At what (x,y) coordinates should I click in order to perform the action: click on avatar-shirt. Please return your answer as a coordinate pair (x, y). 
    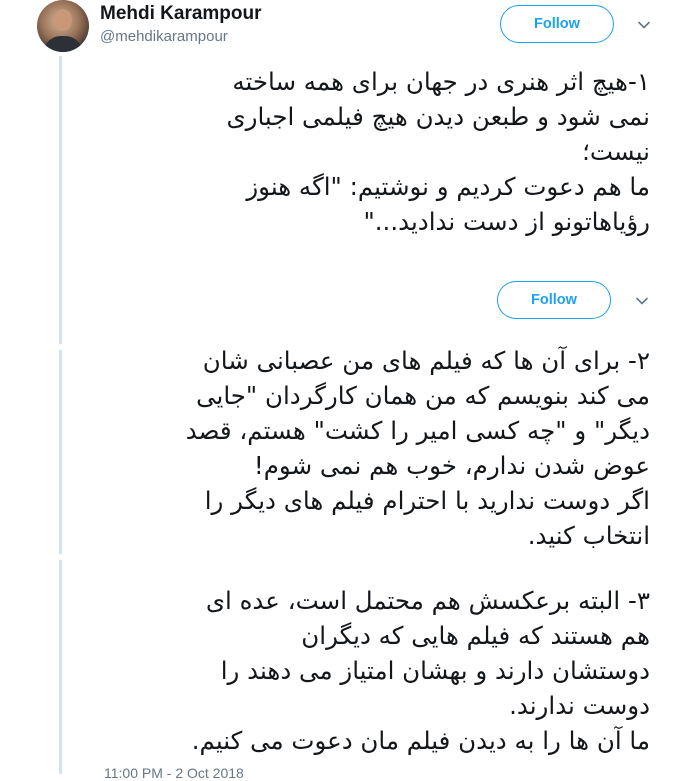
    Looking at the image, I should click on (63, 44).